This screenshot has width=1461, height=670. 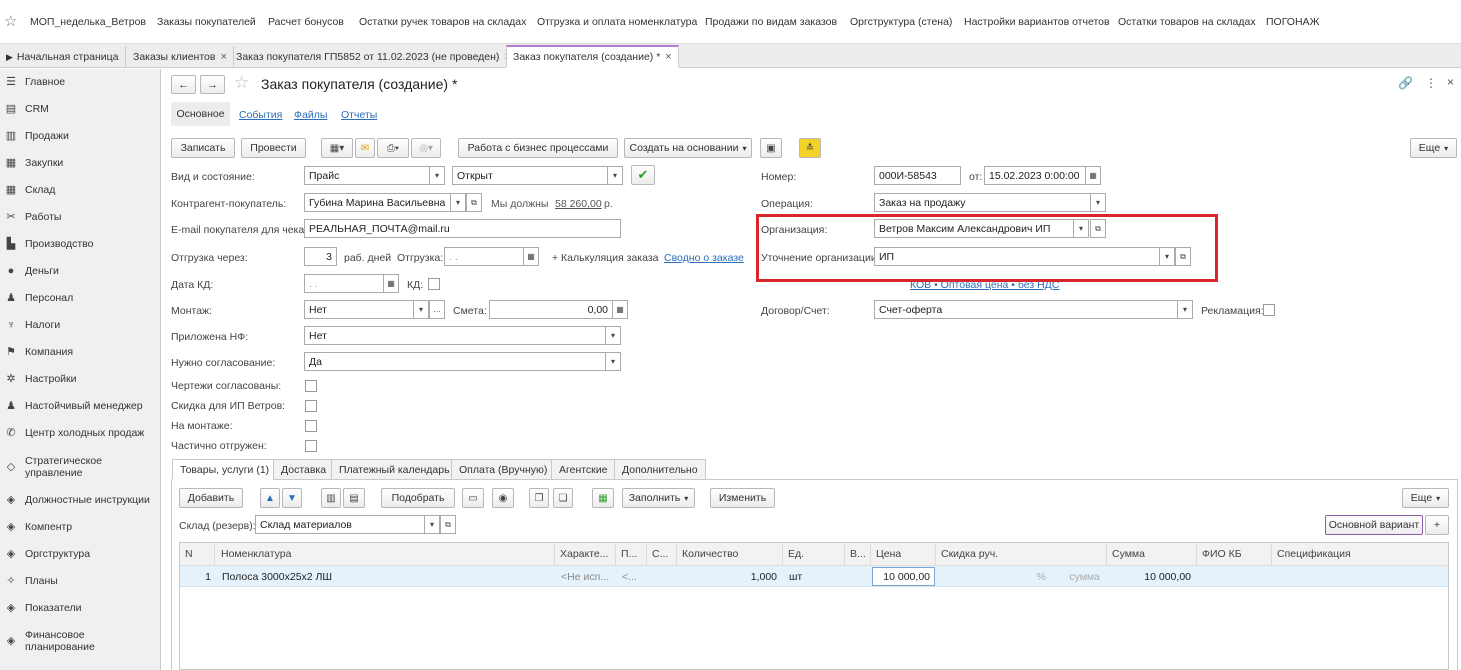 What do you see at coordinates (393, 148) in the screenshot?
I see `print-icon: ⎙▾` at bounding box center [393, 148].